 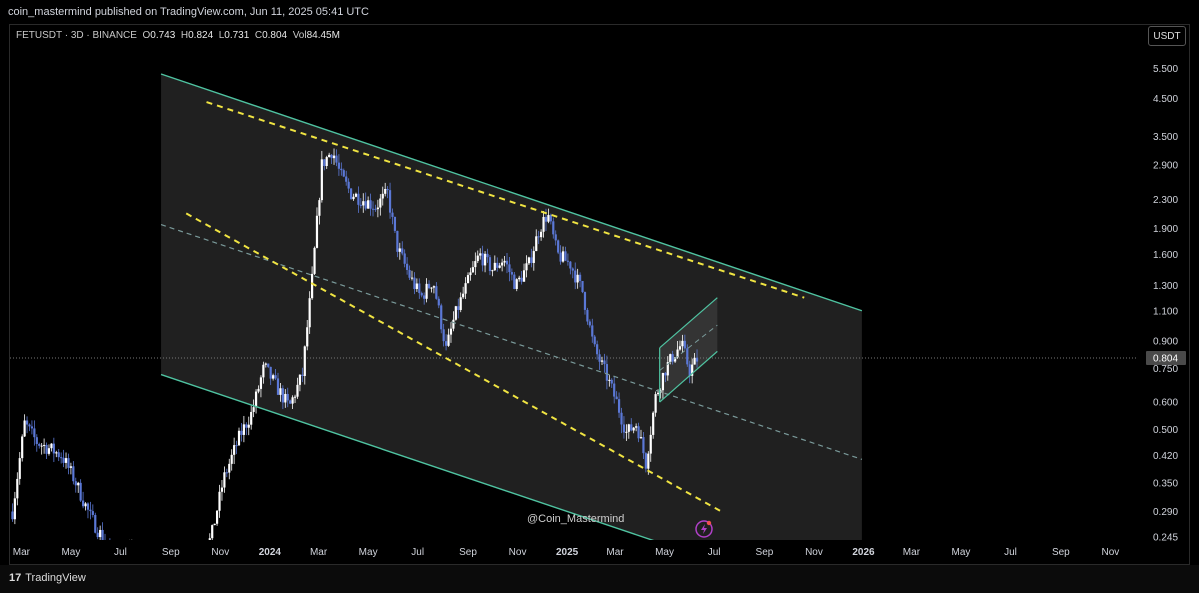 I want to click on currency-button: USDT, so click(x=1167, y=36).